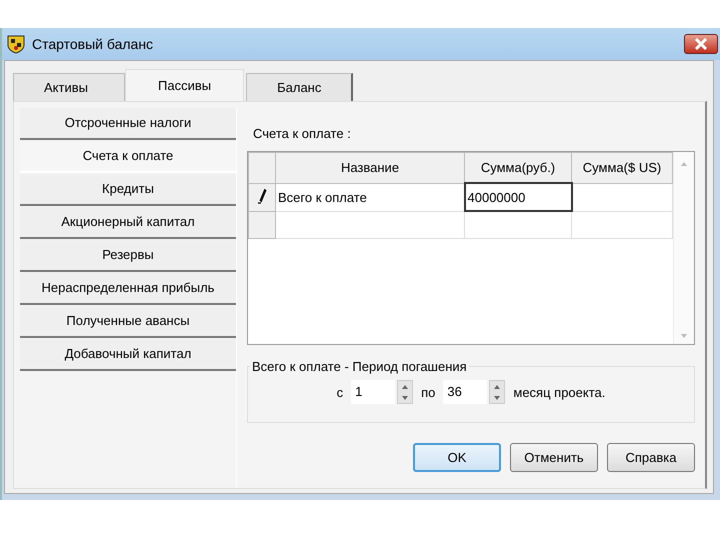  I want to click on tab: Баланс, so click(300, 87).